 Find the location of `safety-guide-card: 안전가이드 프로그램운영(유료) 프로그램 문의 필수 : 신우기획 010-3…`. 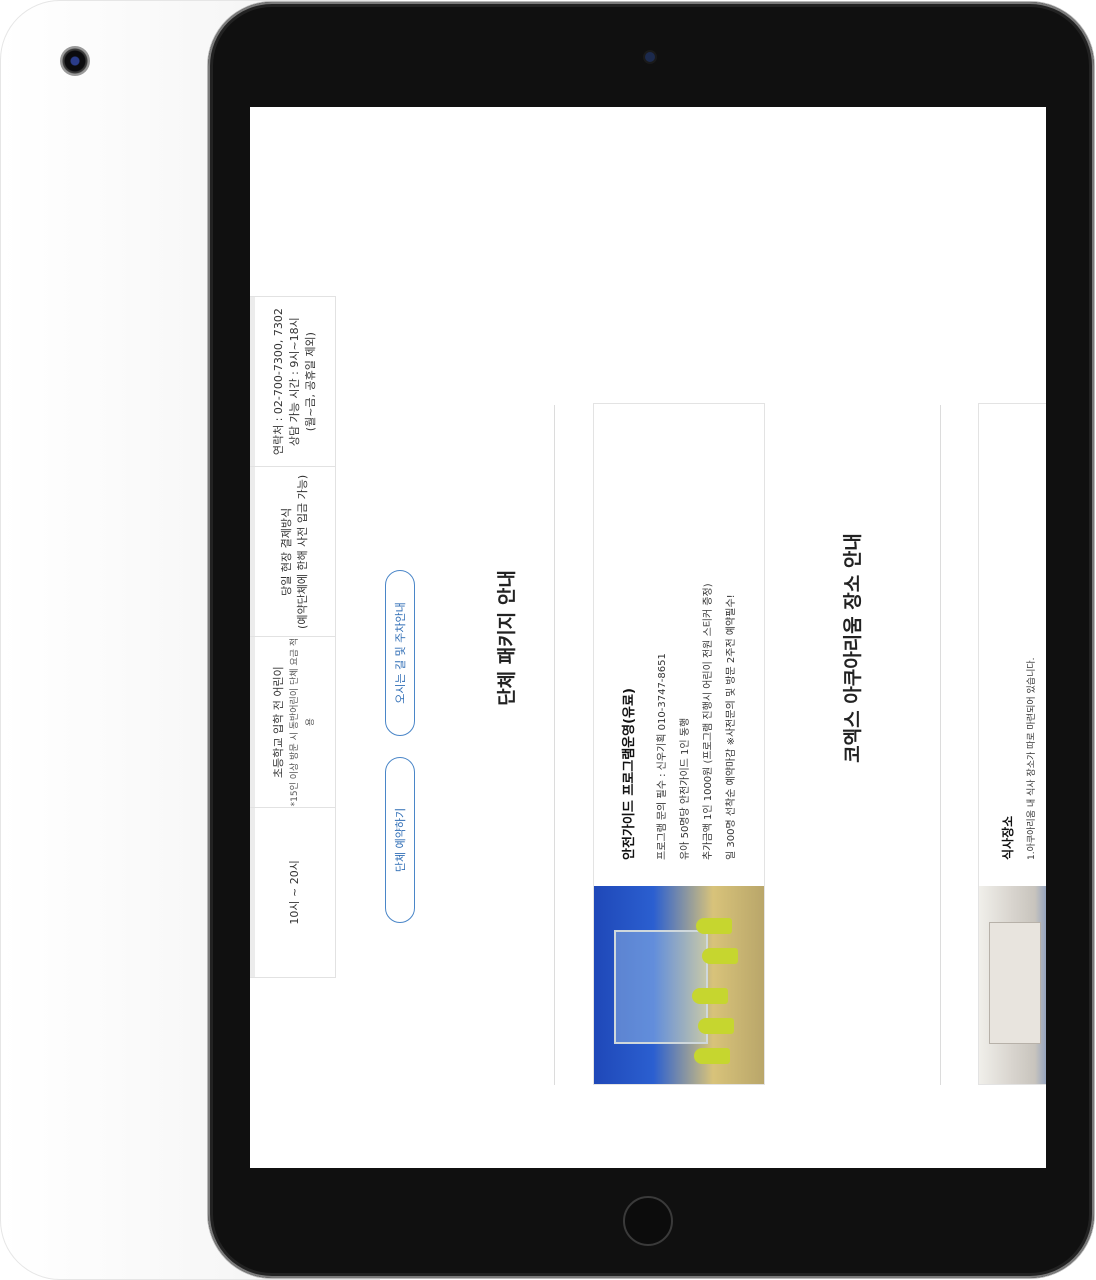

safety-guide-card: 안전가이드 프로그램운영(유료) 프로그램 문의 필수 : 신우기획 010-3… is located at coordinates (679, 744).